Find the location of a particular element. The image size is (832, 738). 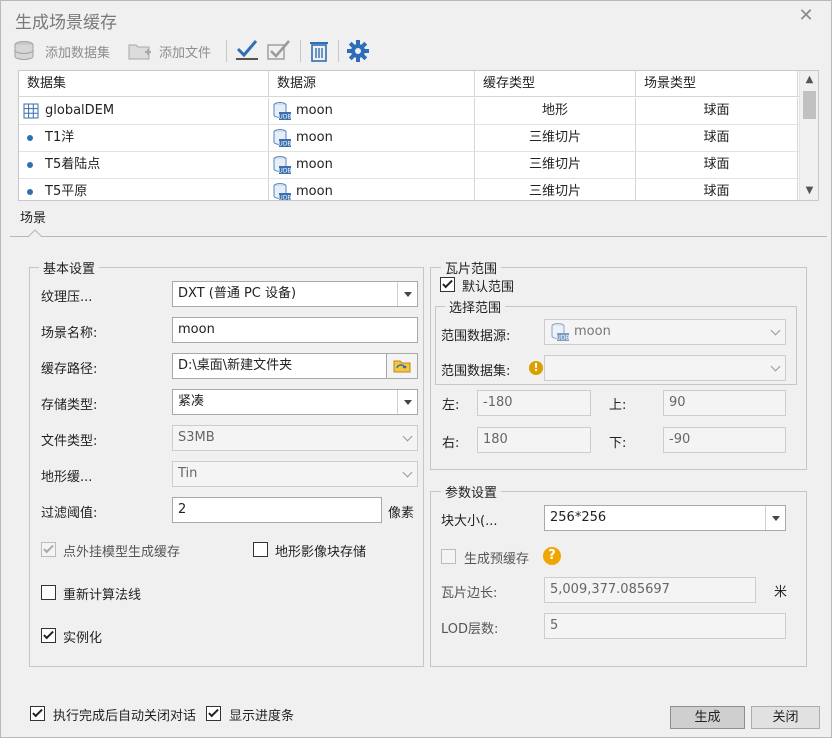

recalc-normal-label: 重新计算法线 is located at coordinates (102, 595).